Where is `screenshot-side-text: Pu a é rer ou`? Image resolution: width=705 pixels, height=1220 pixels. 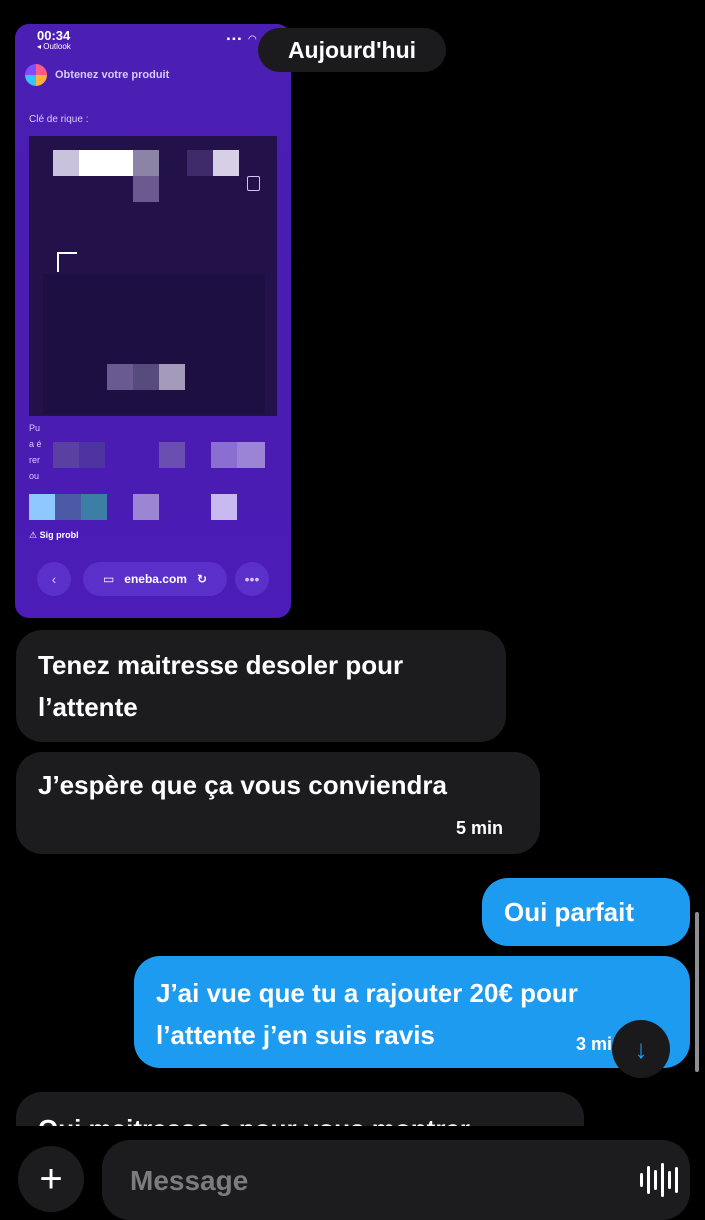
screenshot-side-text: Pu a é rer ou is located at coordinates (35, 452).